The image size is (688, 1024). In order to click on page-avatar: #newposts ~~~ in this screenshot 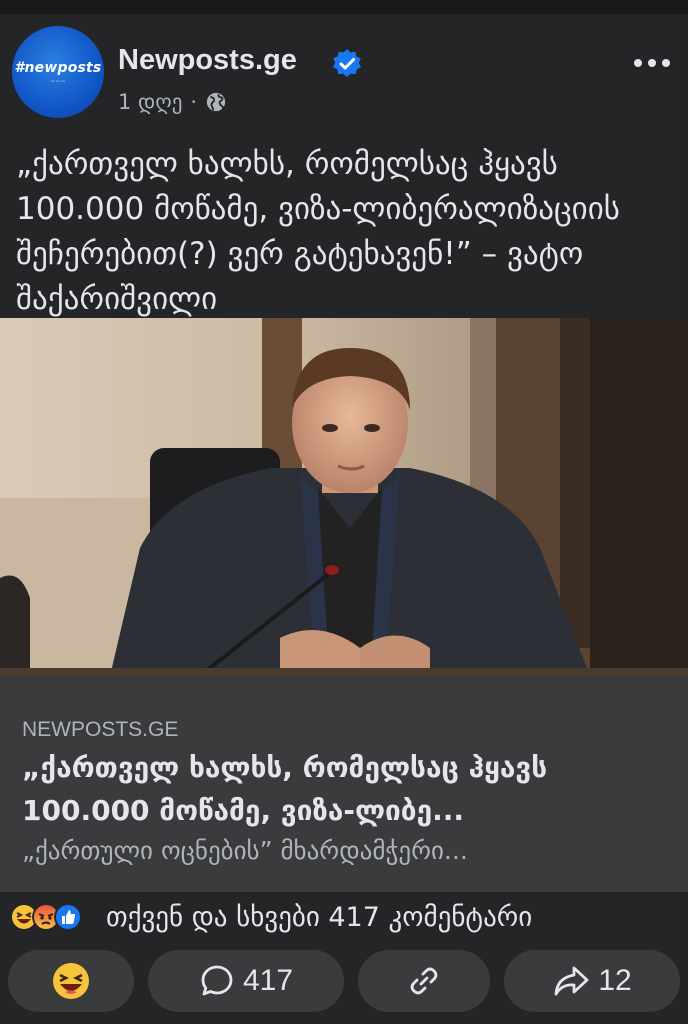, I will do `click(58, 72)`.